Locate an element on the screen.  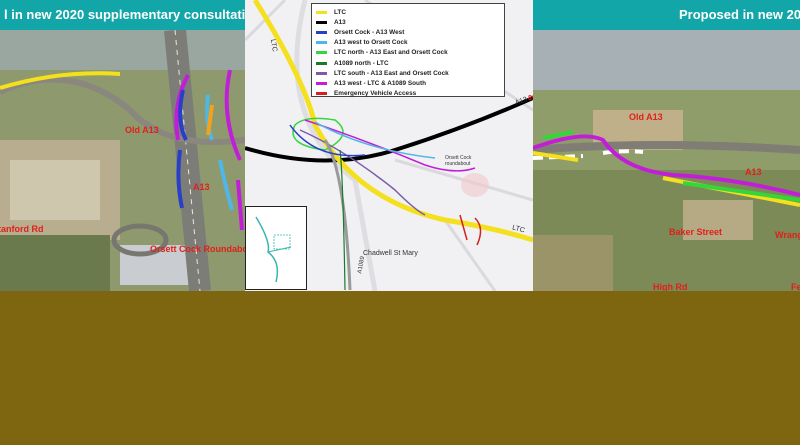
legend-label: LTC is located at coordinates (340, 12).